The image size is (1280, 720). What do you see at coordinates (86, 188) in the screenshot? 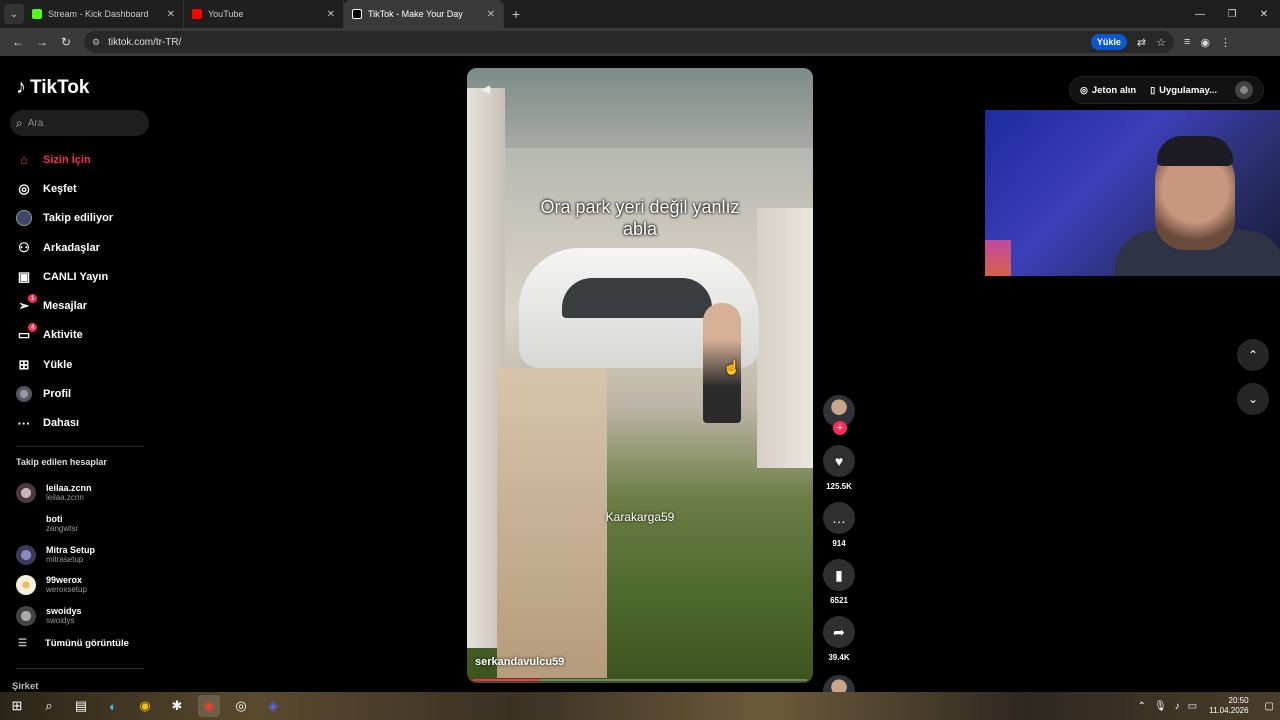
I see `nav-item-explore: ◎ Keşfet` at bounding box center [86, 188].